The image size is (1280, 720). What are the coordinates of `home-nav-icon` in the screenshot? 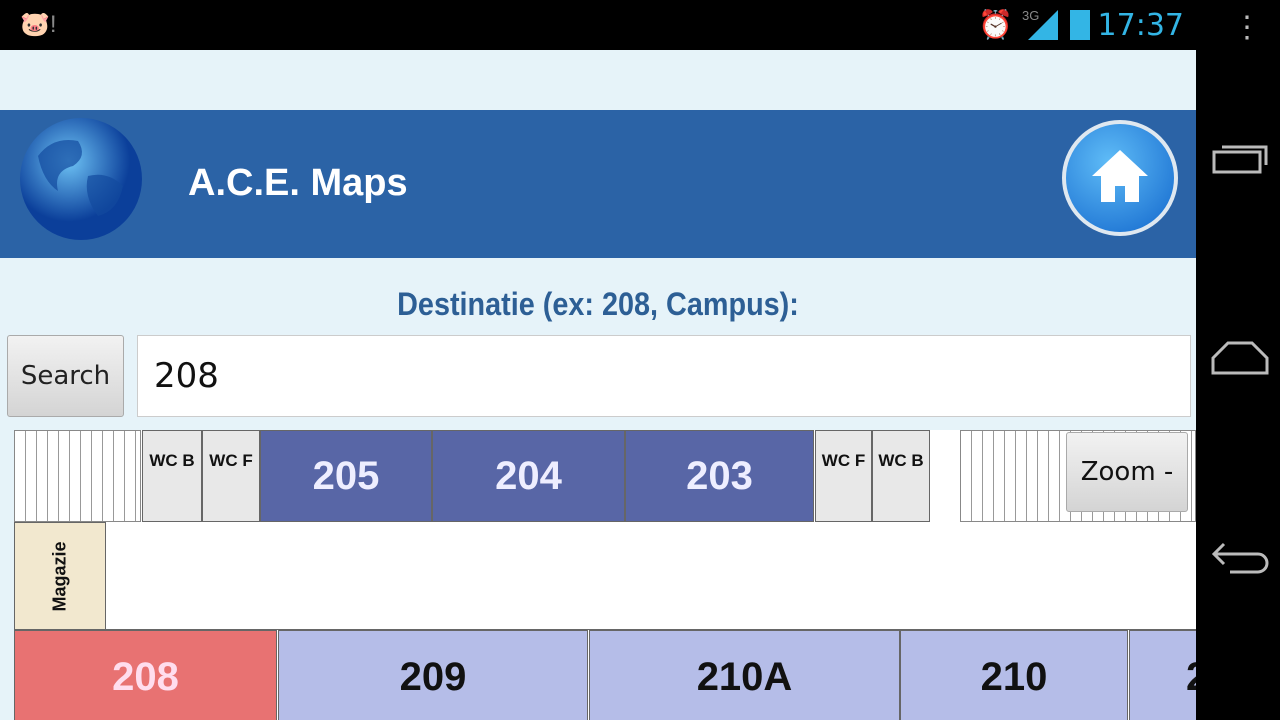 It's located at (1240, 358).